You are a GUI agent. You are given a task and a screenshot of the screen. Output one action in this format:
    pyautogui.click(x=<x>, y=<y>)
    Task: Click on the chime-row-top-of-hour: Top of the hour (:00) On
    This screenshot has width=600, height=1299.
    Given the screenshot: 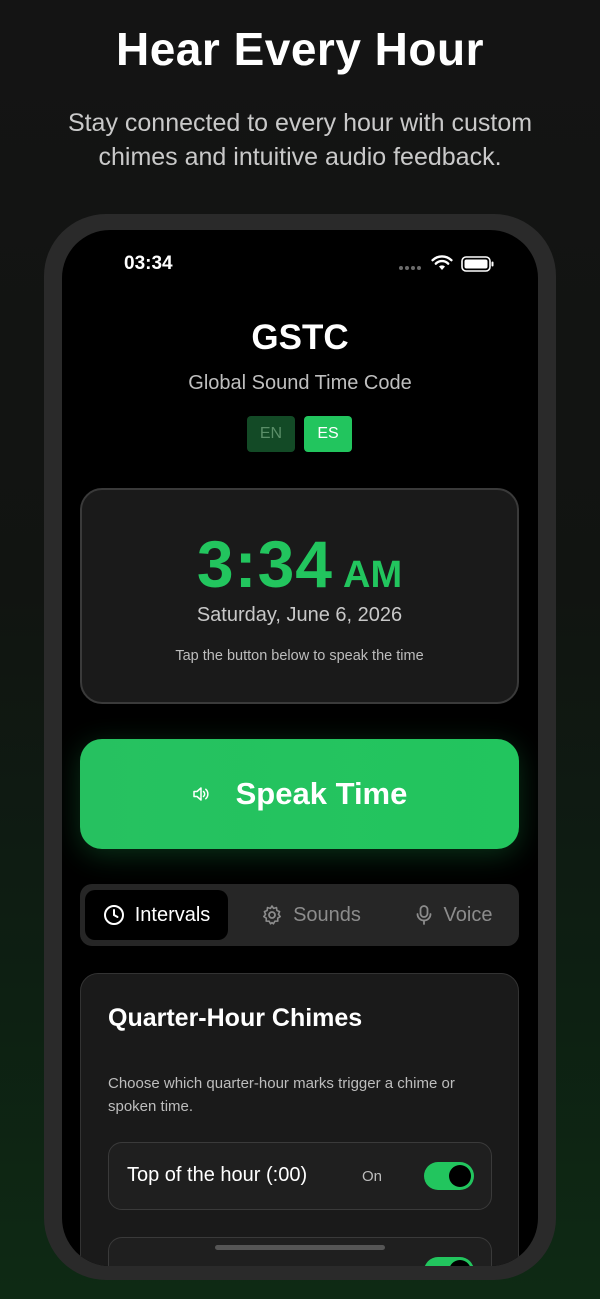 What is the action you would take?
    pyautogui.click(x=300, y=1176)
    